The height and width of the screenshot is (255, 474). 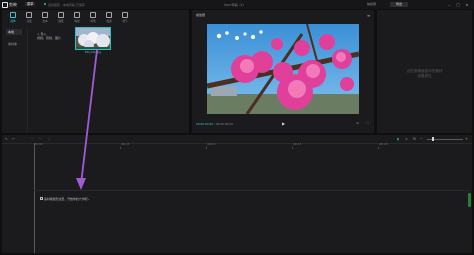 I want to click on ruler-label: |00:15, so click(x=297, y=144).